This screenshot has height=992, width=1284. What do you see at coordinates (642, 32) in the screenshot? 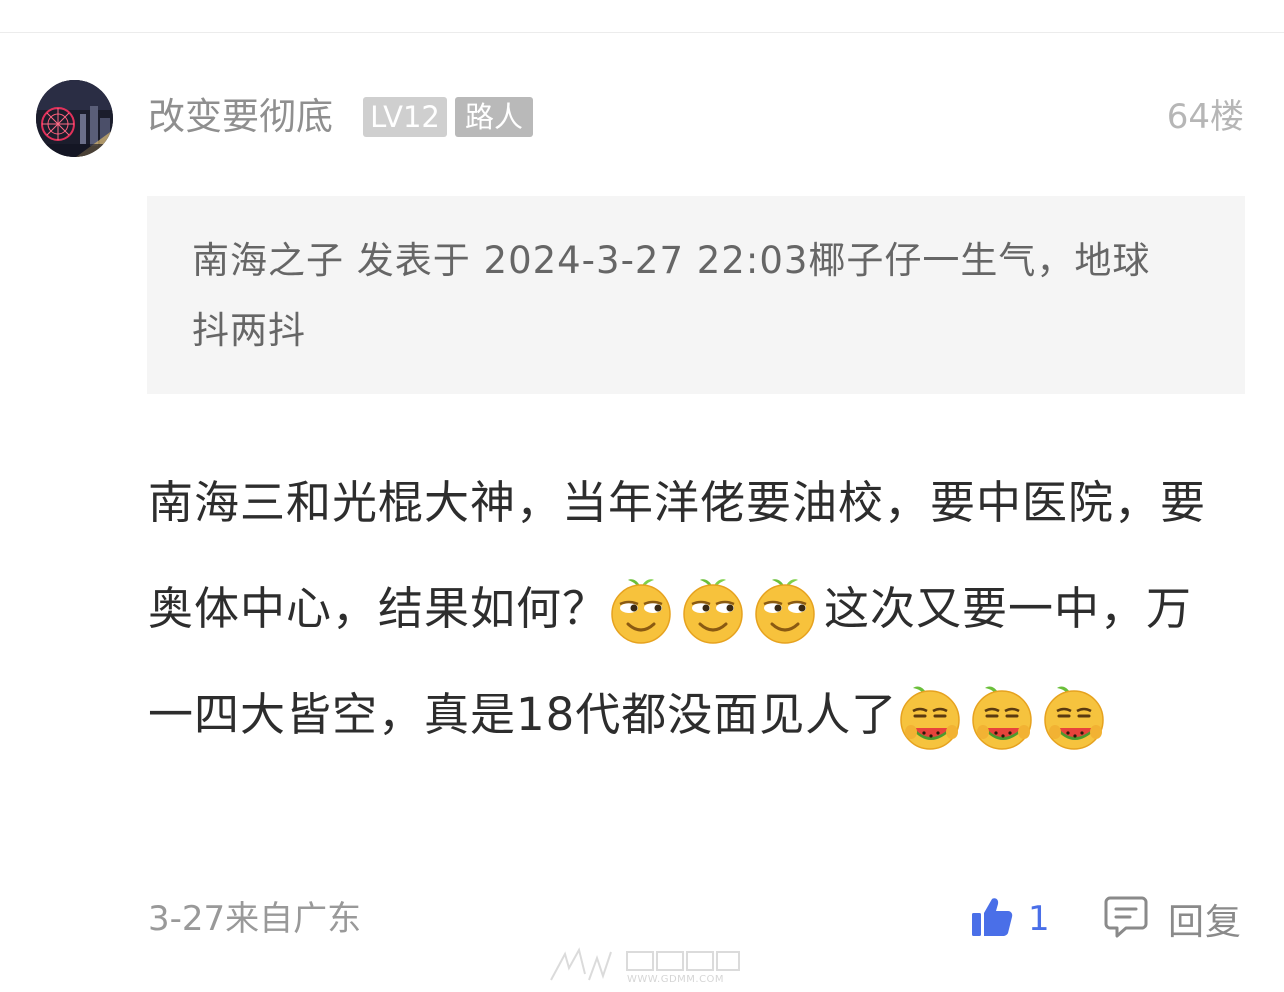
I see `top-divider` at bounding box center [642, 32].